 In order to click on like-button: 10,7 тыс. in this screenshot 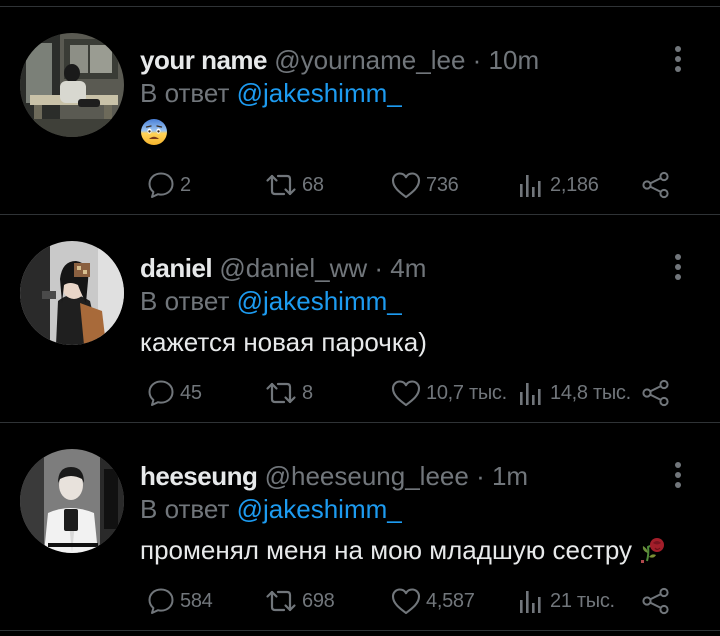, I will do `click(448, 393)`.